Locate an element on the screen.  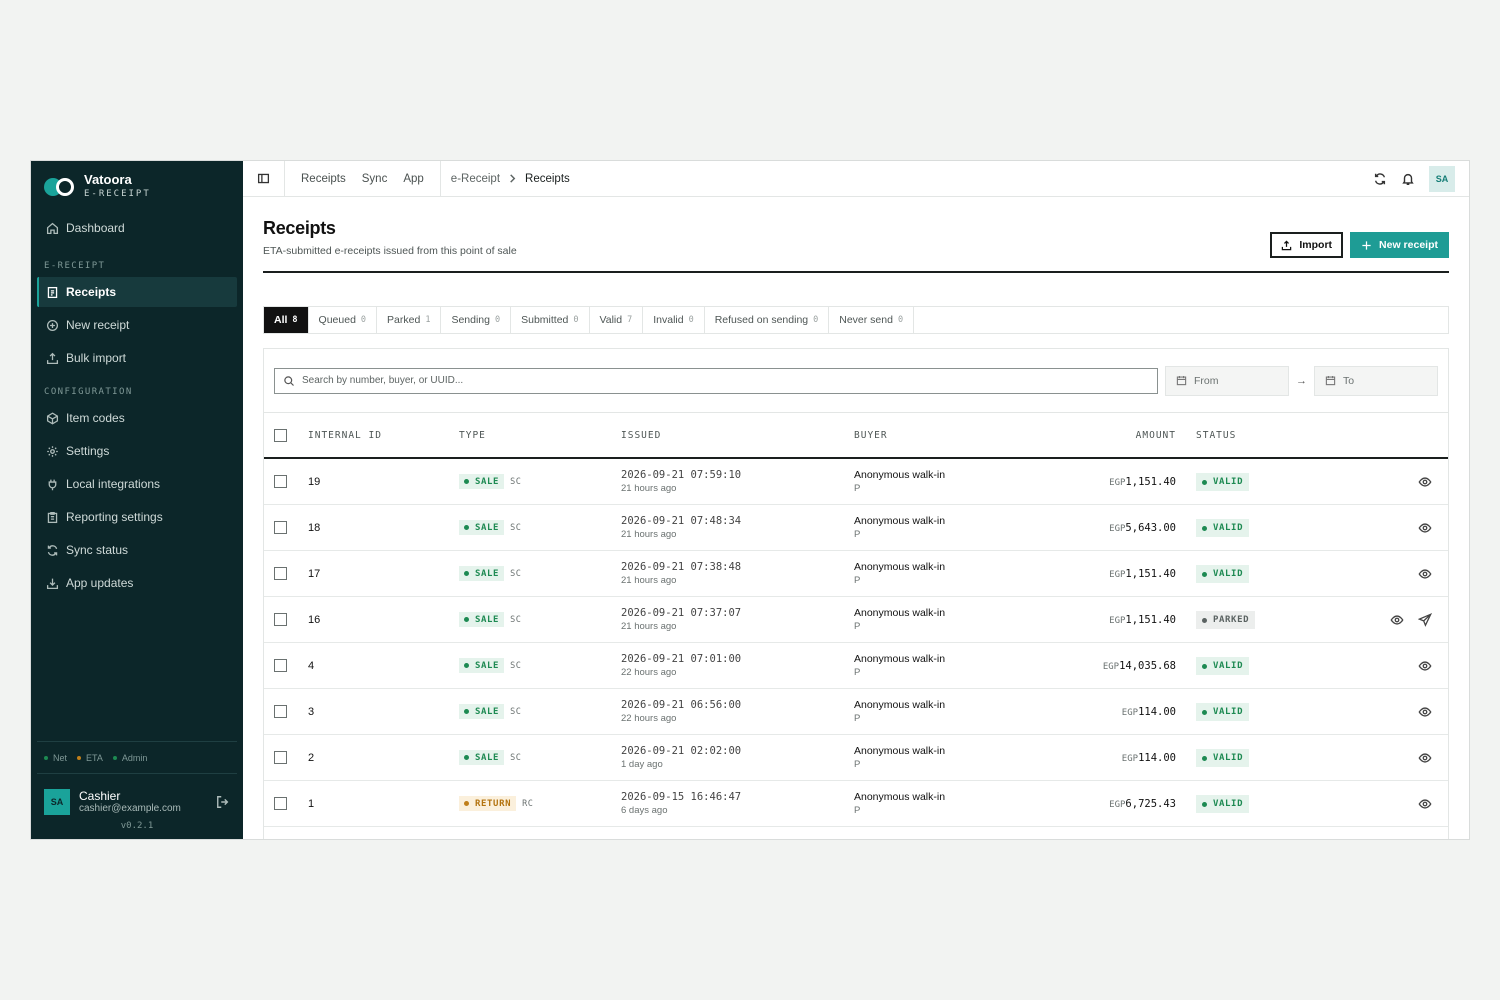
tab-sending: Sending 0 is located at coordinates (476, 320).